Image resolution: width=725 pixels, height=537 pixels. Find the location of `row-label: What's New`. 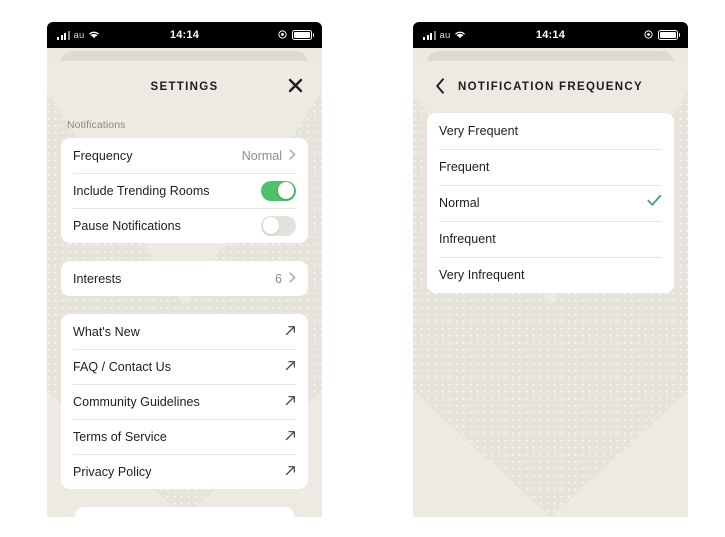

row-label: What's New is located at coordinates (106, 331).